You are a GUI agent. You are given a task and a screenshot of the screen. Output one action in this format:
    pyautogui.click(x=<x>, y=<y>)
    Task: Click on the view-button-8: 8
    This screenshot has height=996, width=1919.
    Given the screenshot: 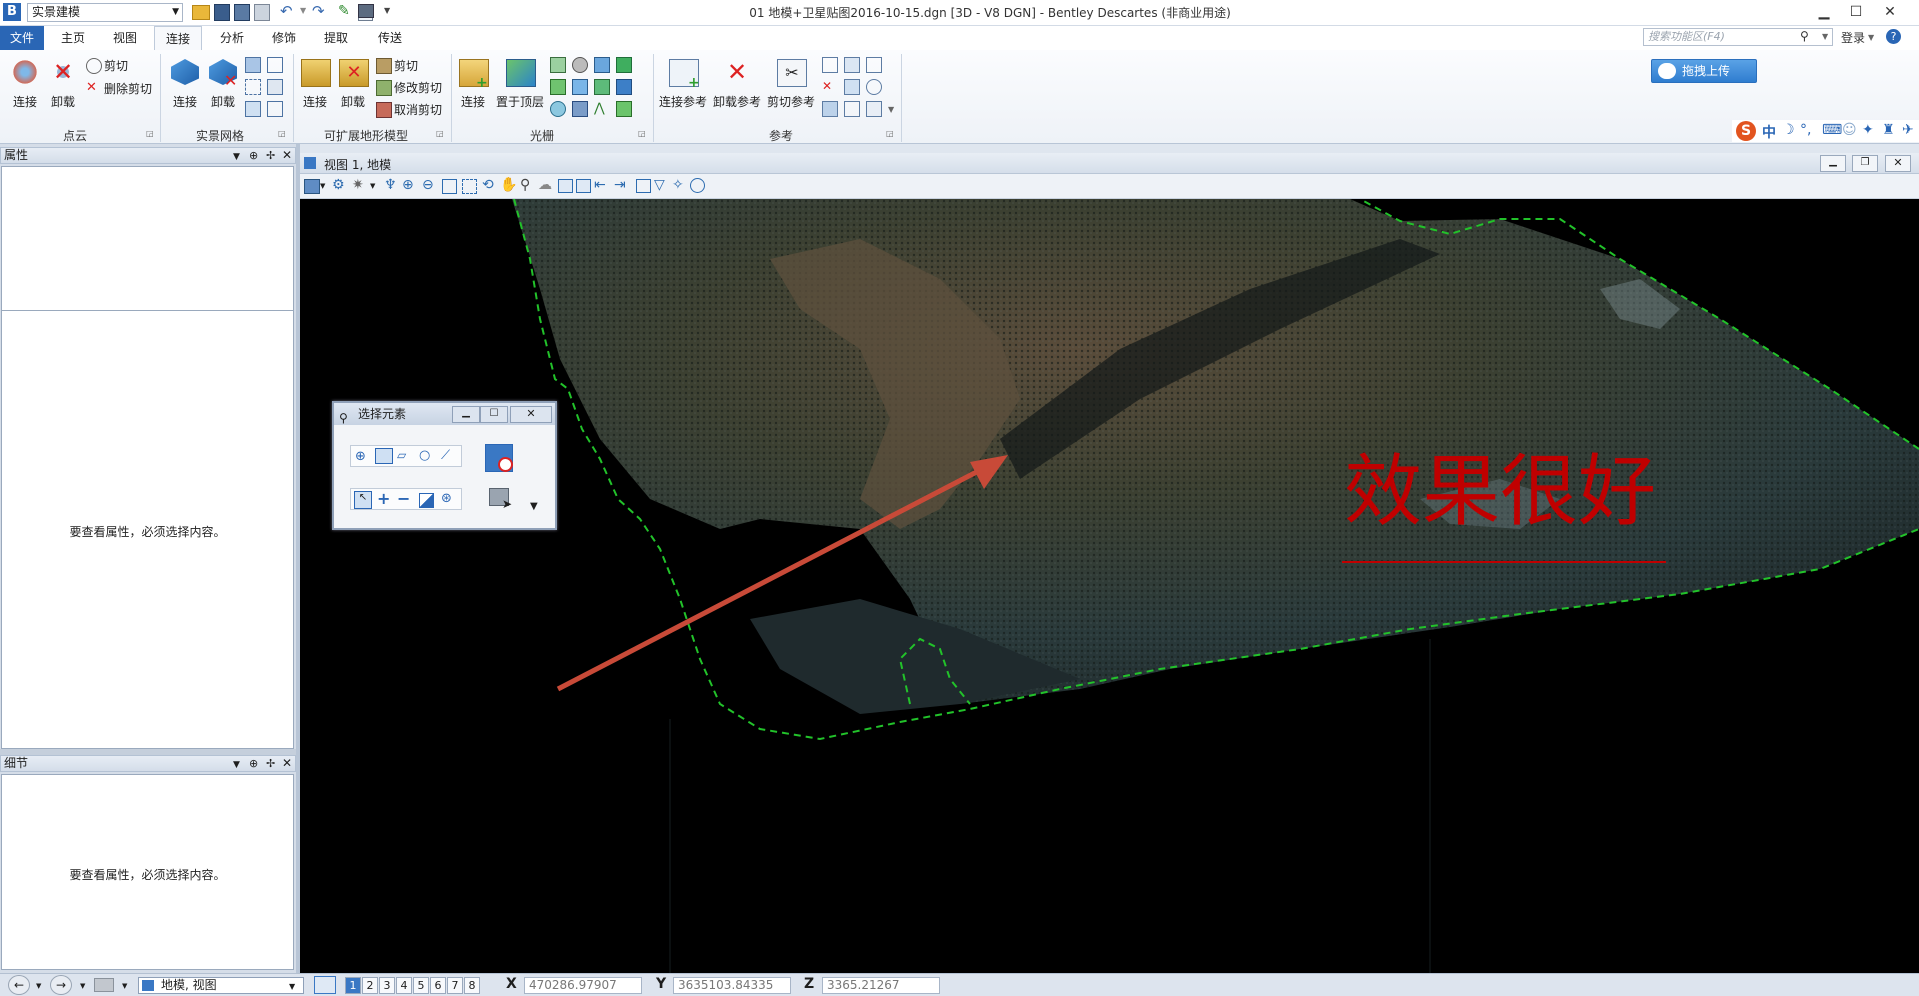 What is the action you would take?
    pyautogui.click(x=472, y=985)
    